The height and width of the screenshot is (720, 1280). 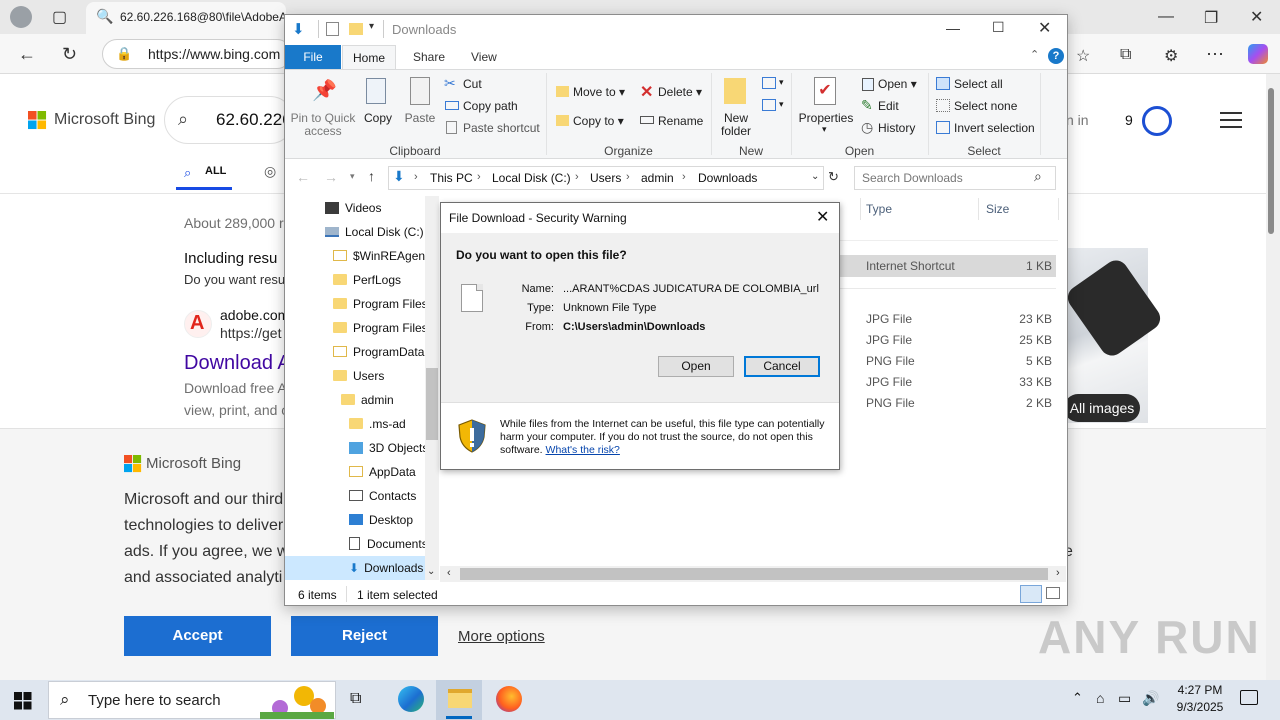 What do you see at coordinates (234, 279) in the screenshot?
I see `did-you-mean-text: Do you want resu` at bounding box center [234, 279].